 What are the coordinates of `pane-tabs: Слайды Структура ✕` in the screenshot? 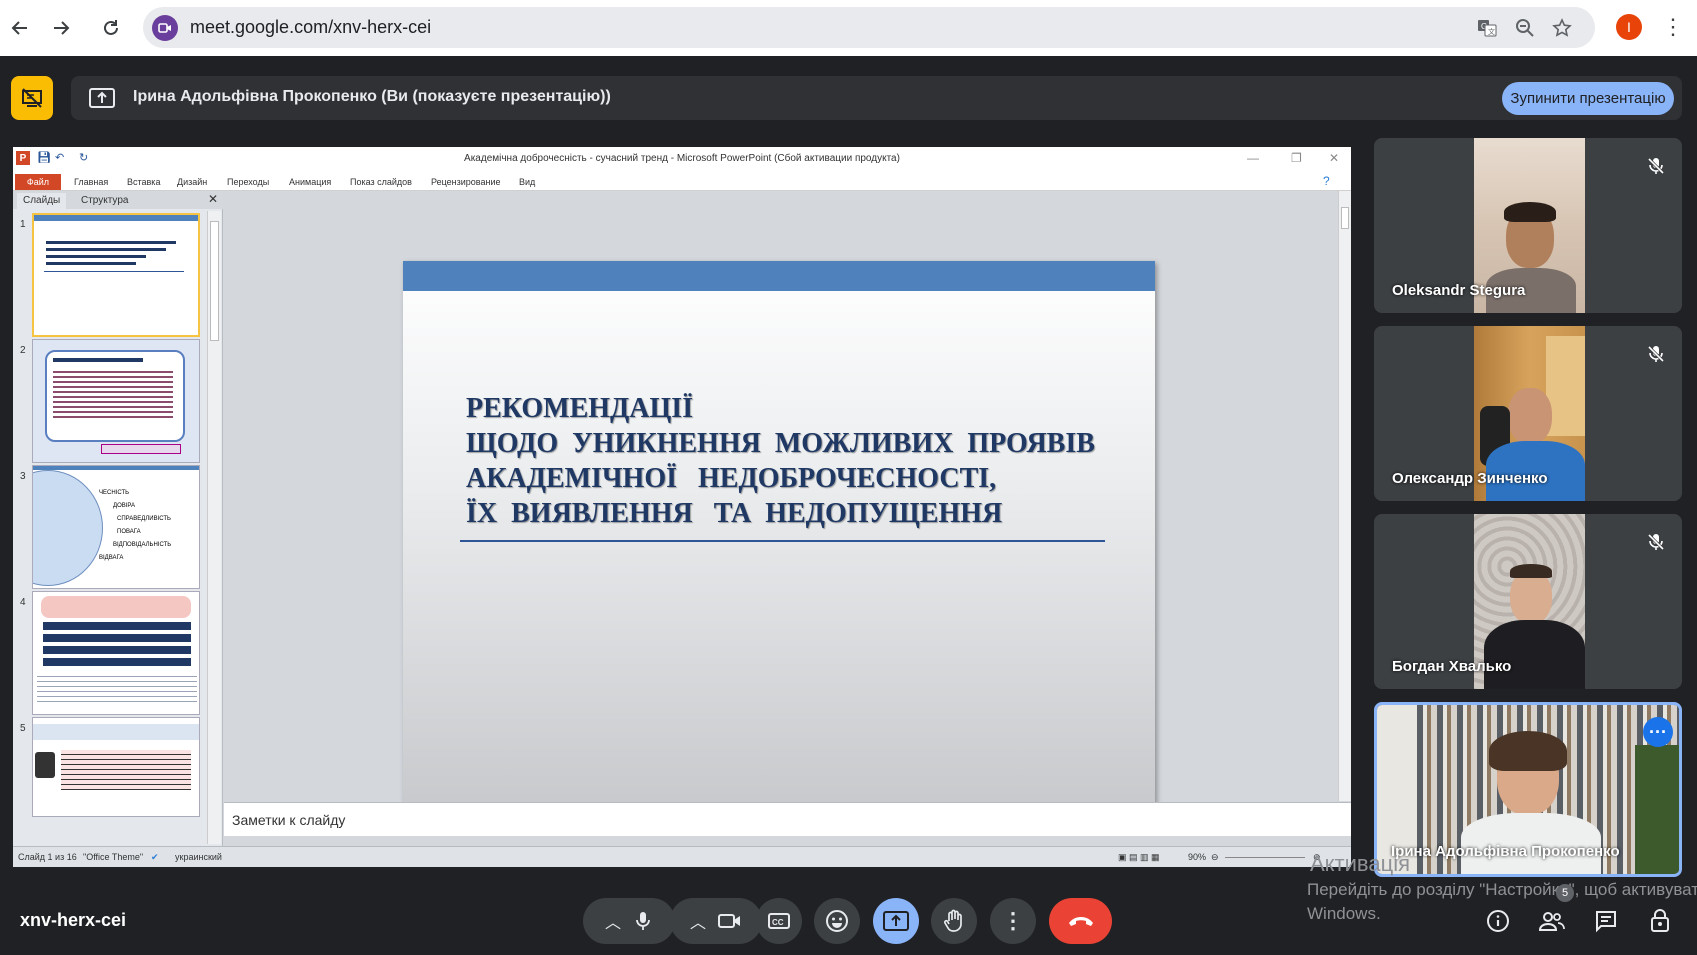 It's located at (118, 200).